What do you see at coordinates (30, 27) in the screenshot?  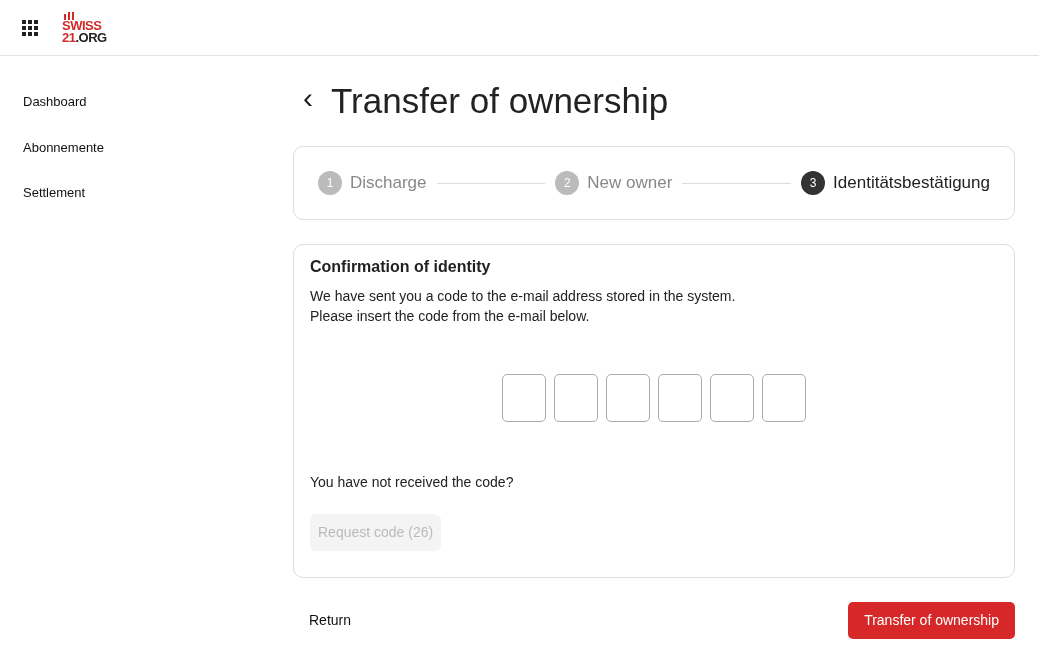 I see `app-grid-icon` at bounding box center [30, 27].